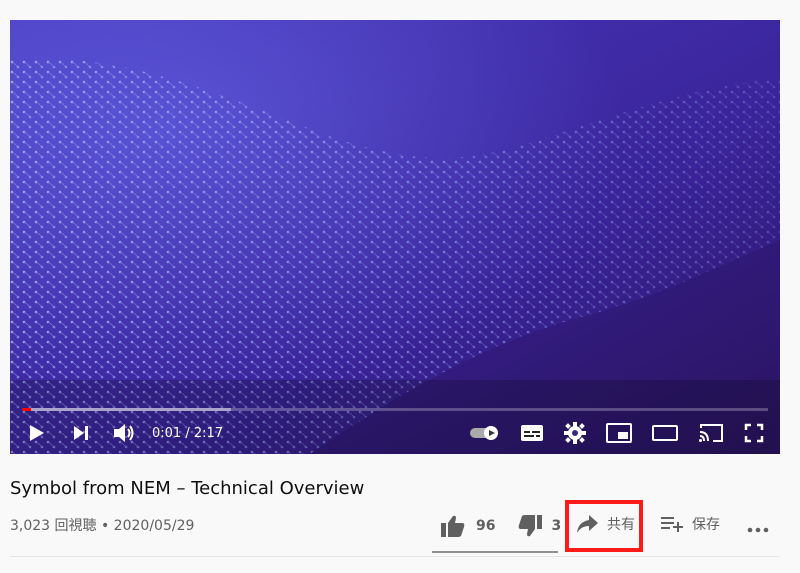 Image resolution: width=800 pixels, height=573 pixels. What do you see at coordinates (754, 433) in the screenshot?
I see `fullscreen-icon` at bounding box center [754, 433].